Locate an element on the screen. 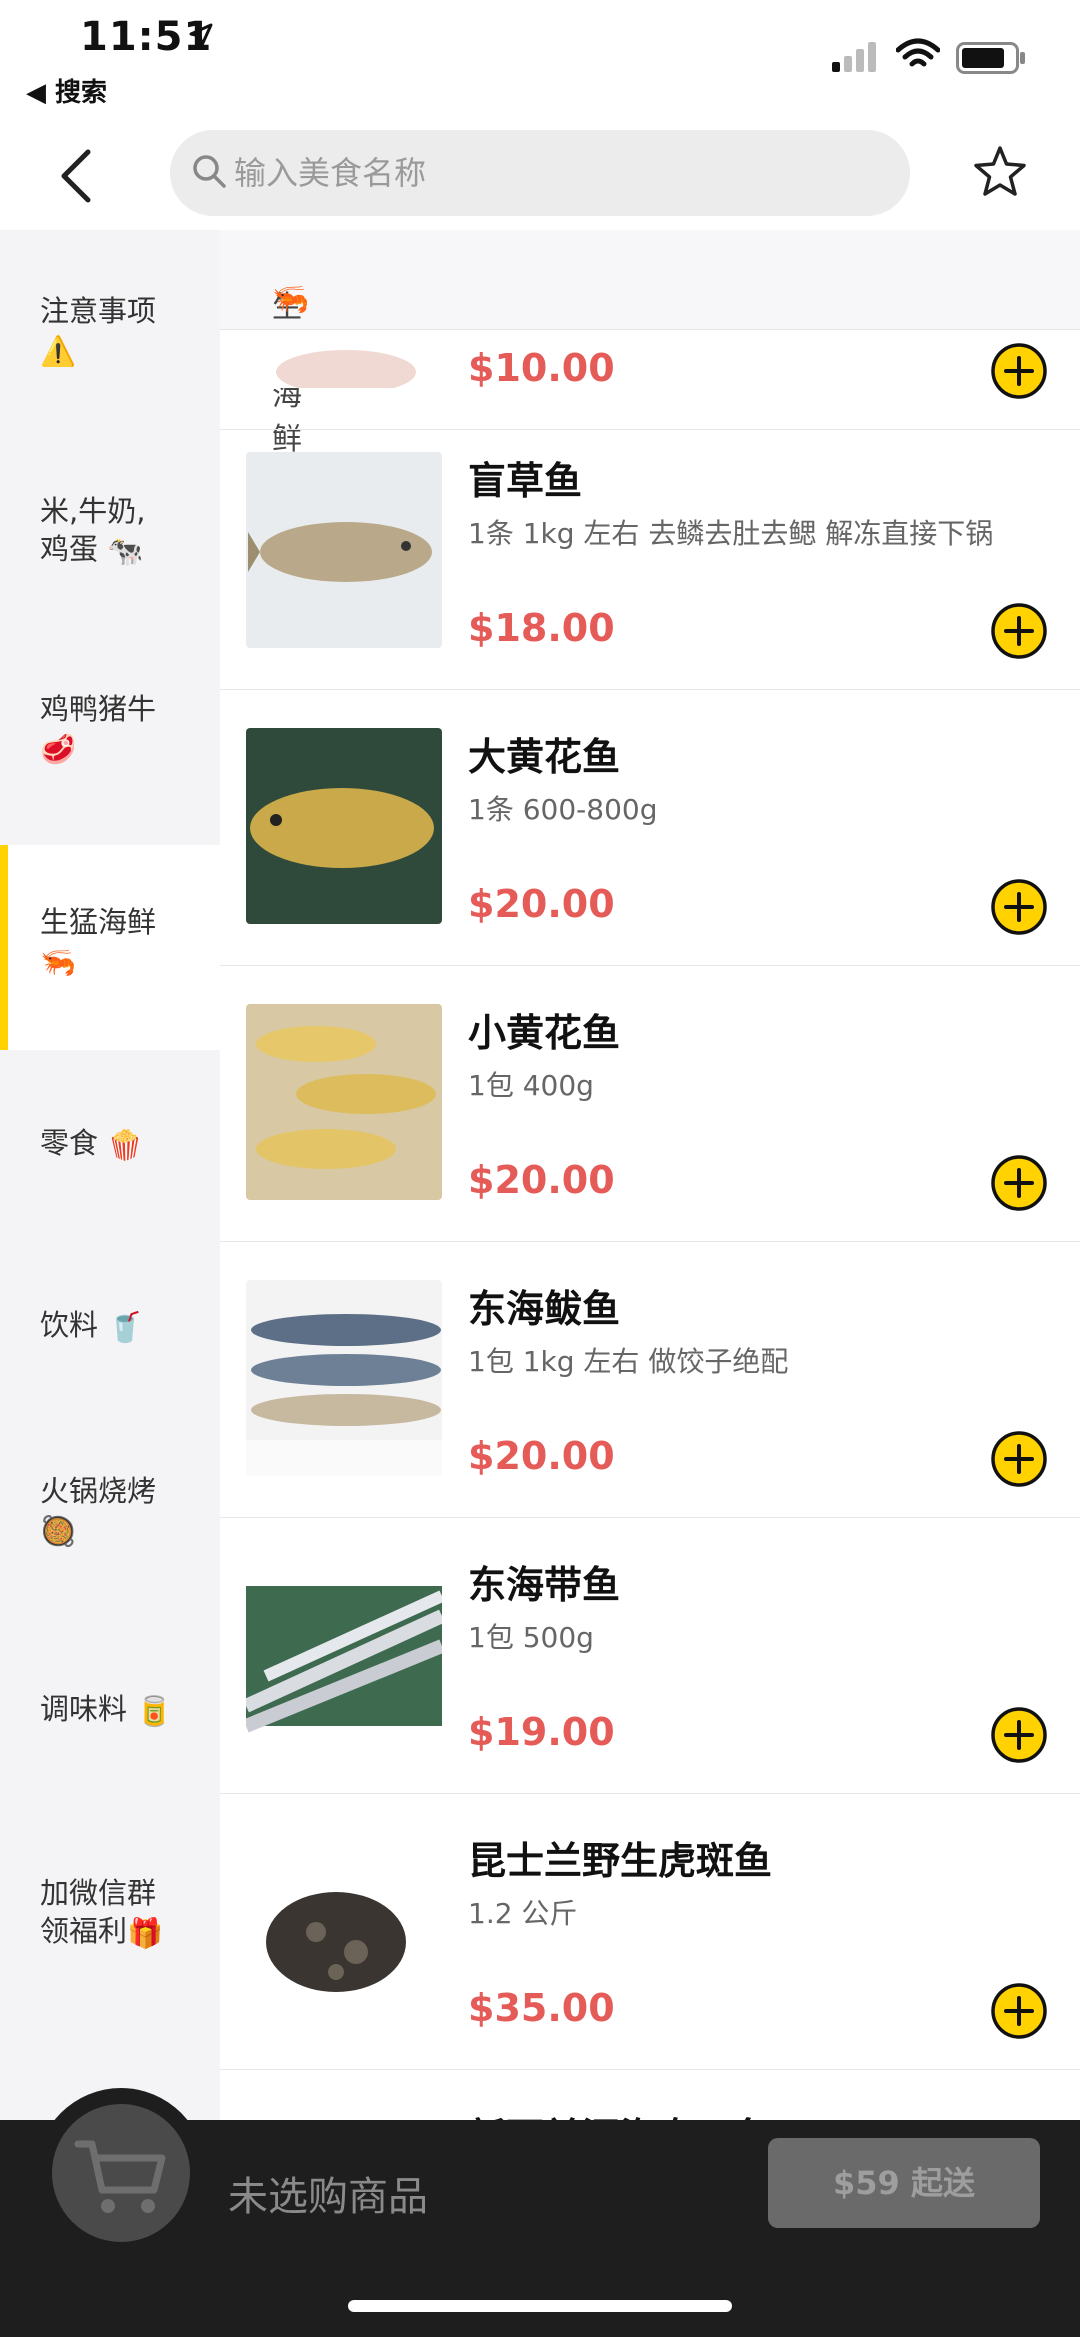 This screenshot has width=1080, height=2337. cell-signal-icon is located at coordinates (854, 57).